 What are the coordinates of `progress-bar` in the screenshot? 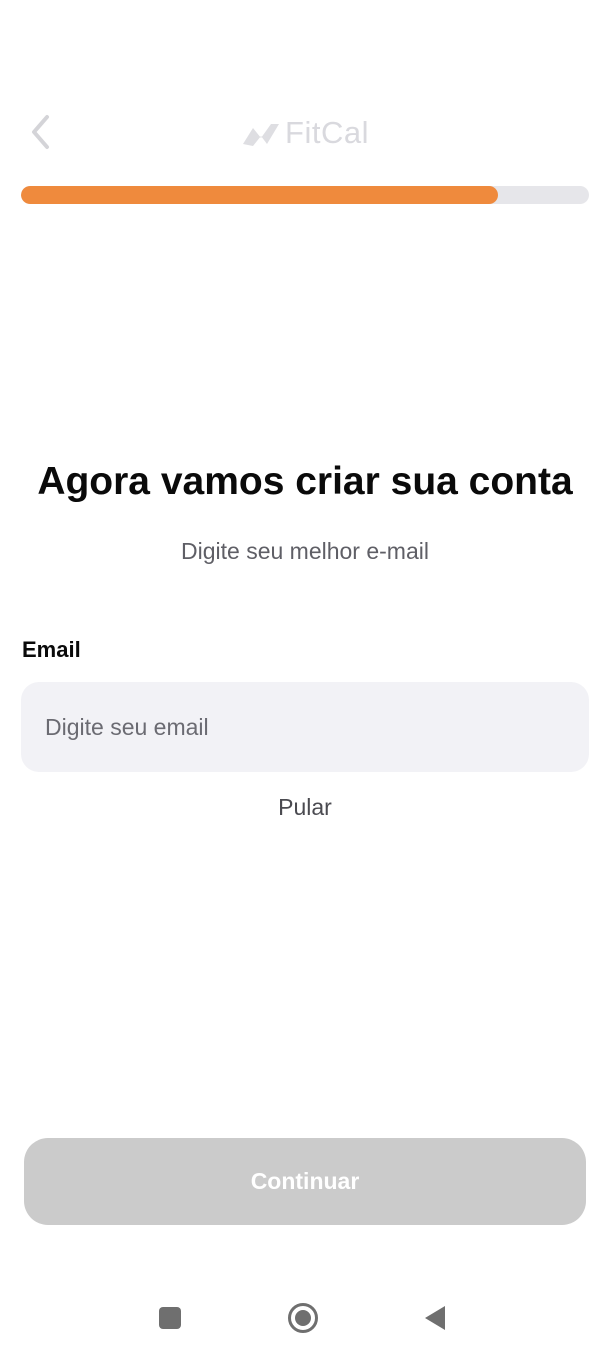 It's located at (305, 195).